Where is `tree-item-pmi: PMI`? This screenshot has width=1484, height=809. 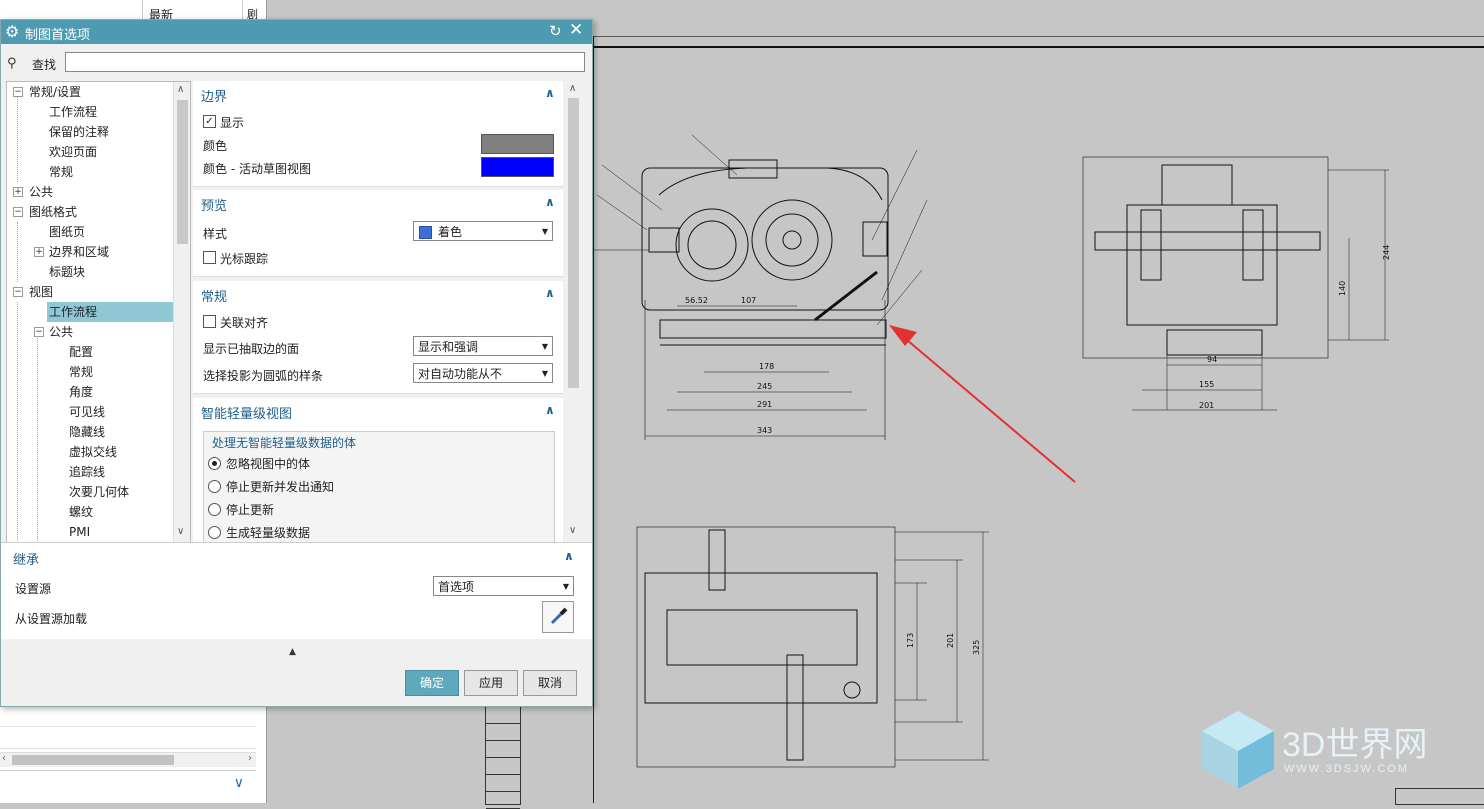 tree-item-pmi: PMI is located at coordinates (79, 532).